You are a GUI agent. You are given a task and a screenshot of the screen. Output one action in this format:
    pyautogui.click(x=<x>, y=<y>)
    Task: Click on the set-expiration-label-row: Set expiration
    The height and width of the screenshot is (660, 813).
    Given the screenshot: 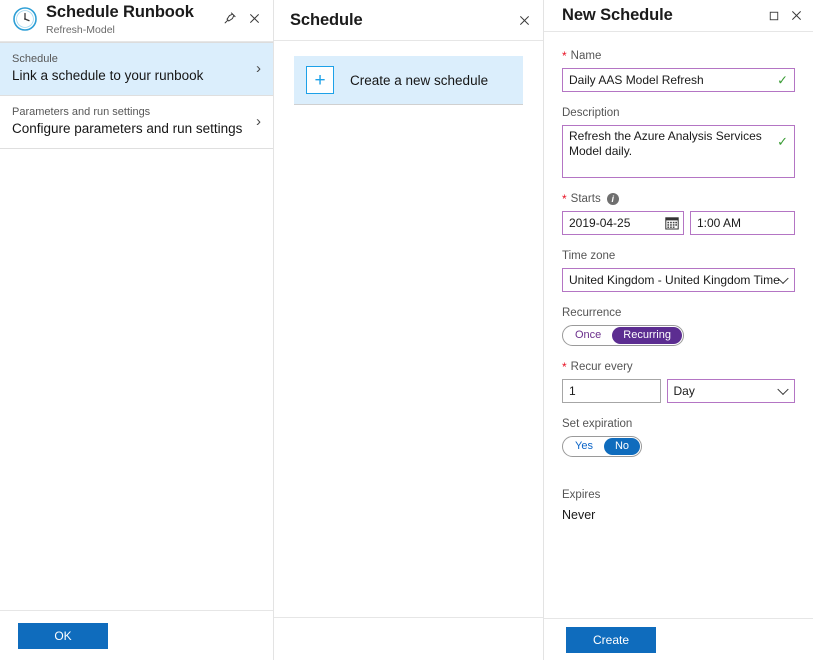 What is the action you would take?
    pyautogui.click(x=678, y=424)
    